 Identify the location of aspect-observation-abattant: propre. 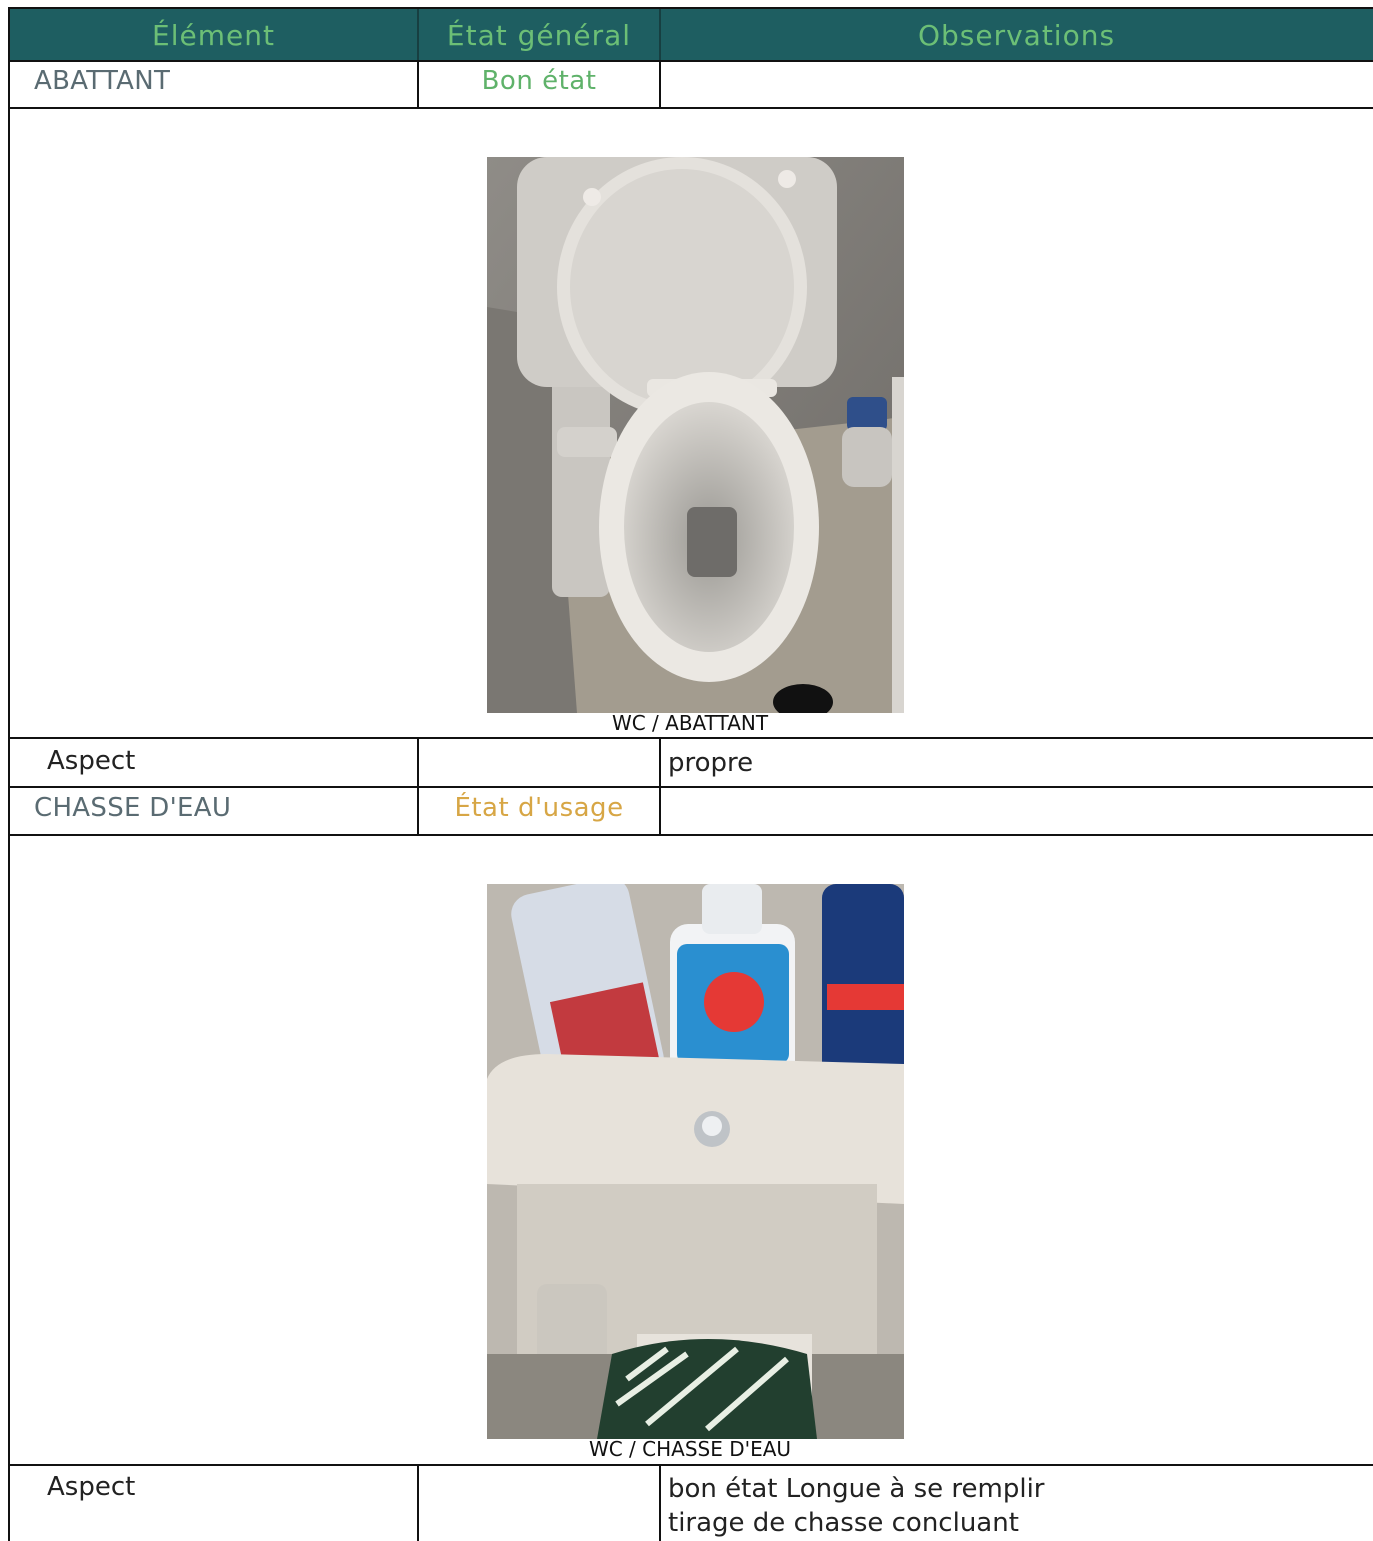
(711, 763).